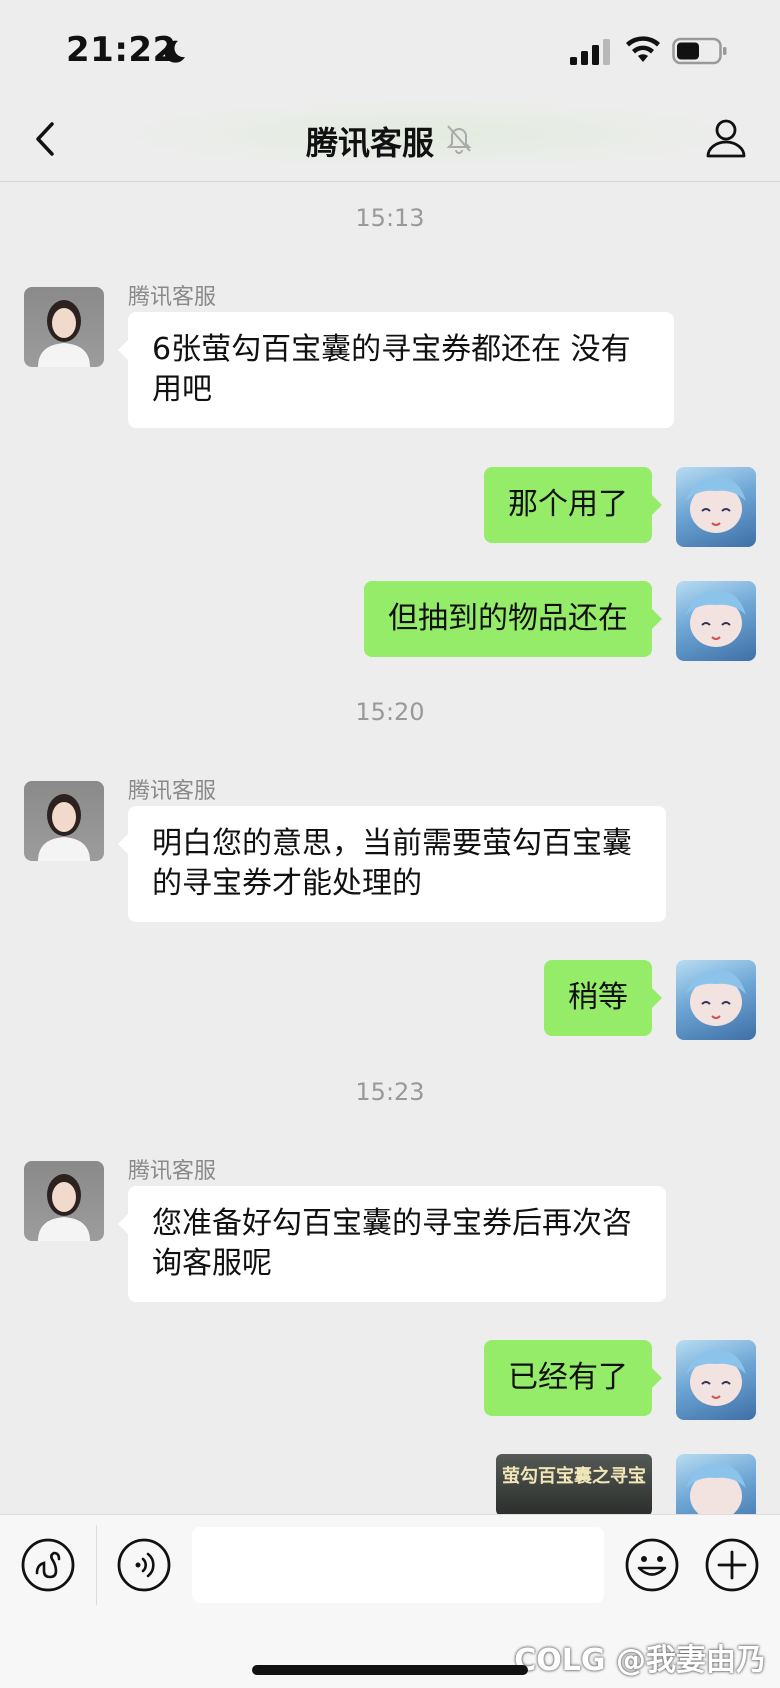 This screenshot has width=780, height=1688. Describe the element at coordinates (459, 139) in the screenshot. I see `muted-bell-icon` at that location.